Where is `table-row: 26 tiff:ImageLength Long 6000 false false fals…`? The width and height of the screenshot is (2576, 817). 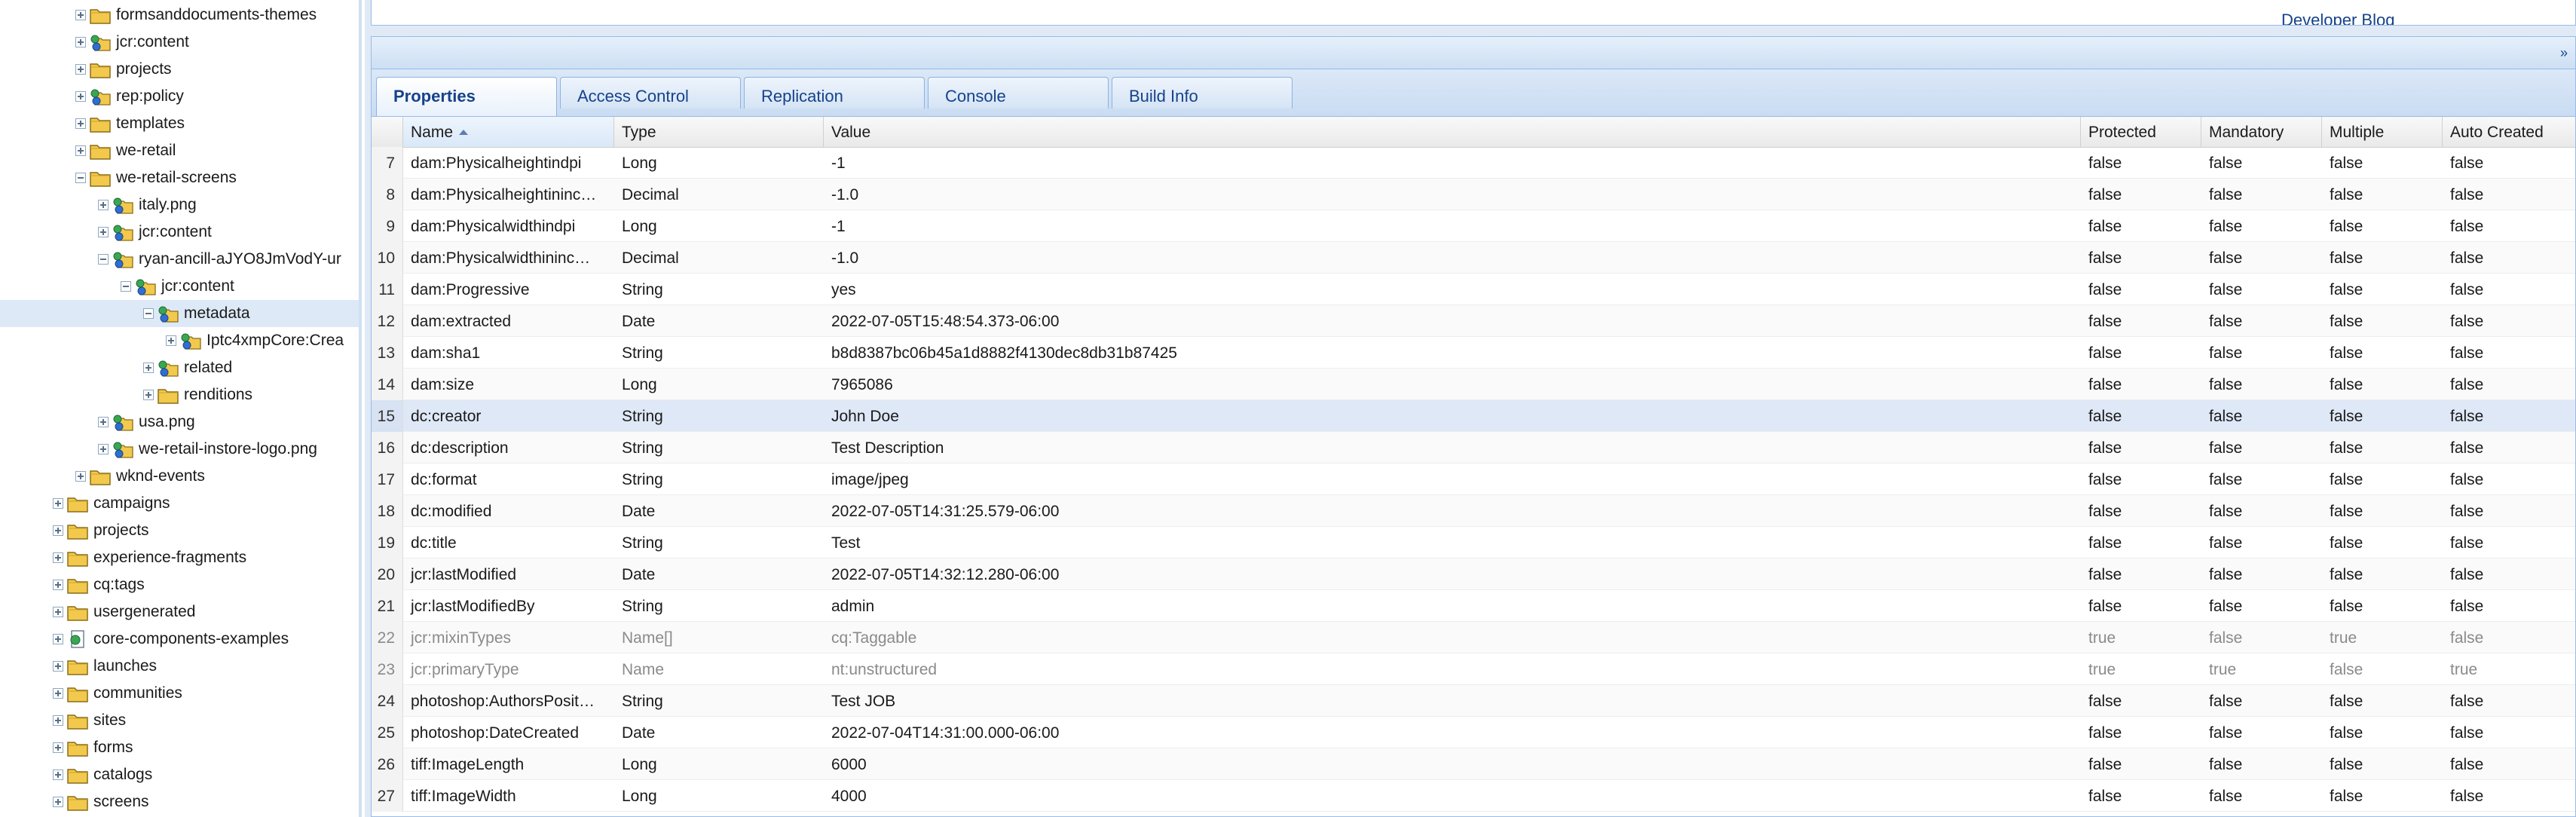
table-row: 26 tiff:ImageLength Long 6000 false false fals… is located at coordinates (1473, 764).